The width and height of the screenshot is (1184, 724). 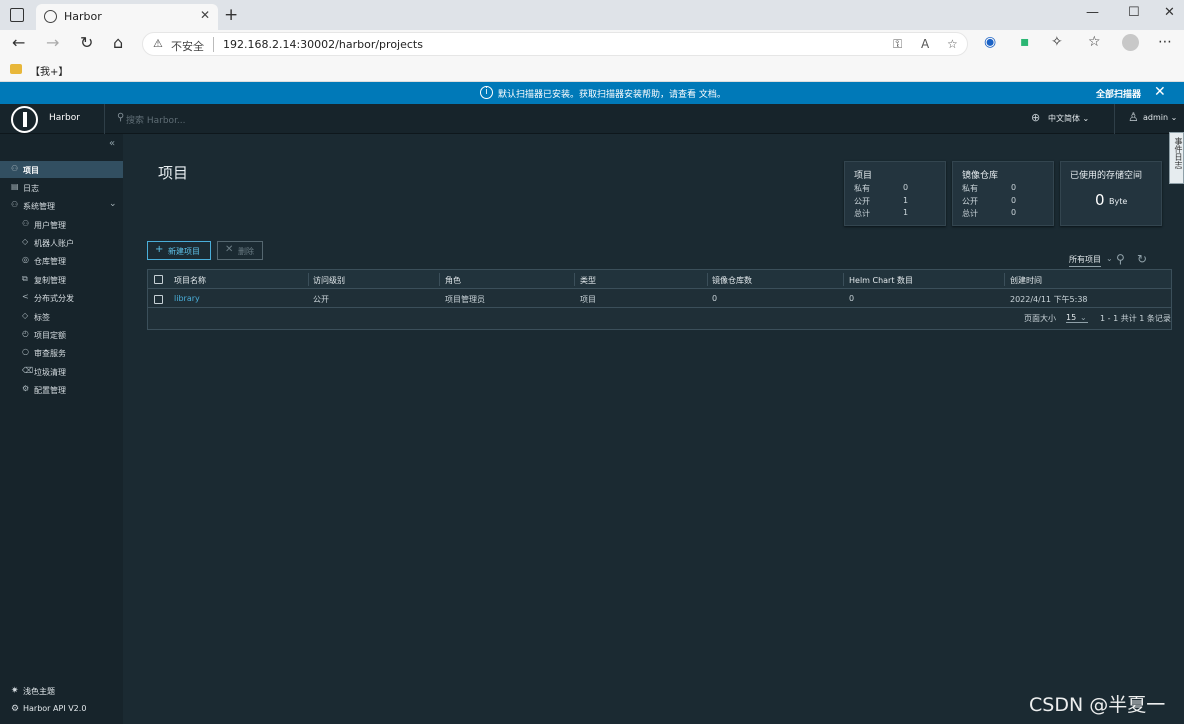 I want to click on sidebar-item-distribution: < 分布式分发, so click(x=61, y=297).